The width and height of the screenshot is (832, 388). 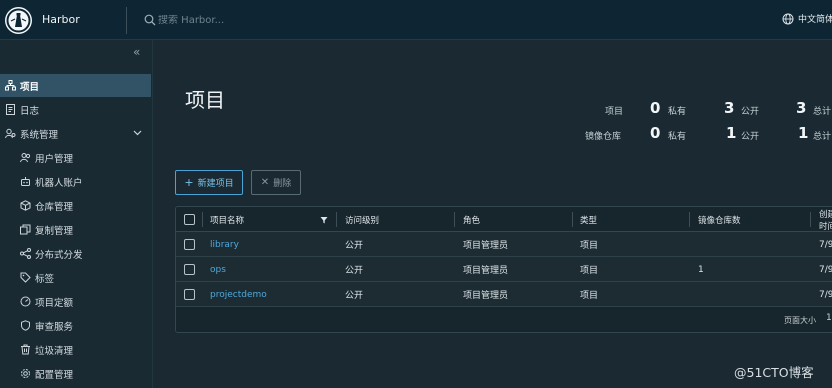 I want to click on sidebar-item-label: 审查服务, so click(x=54, y=327).